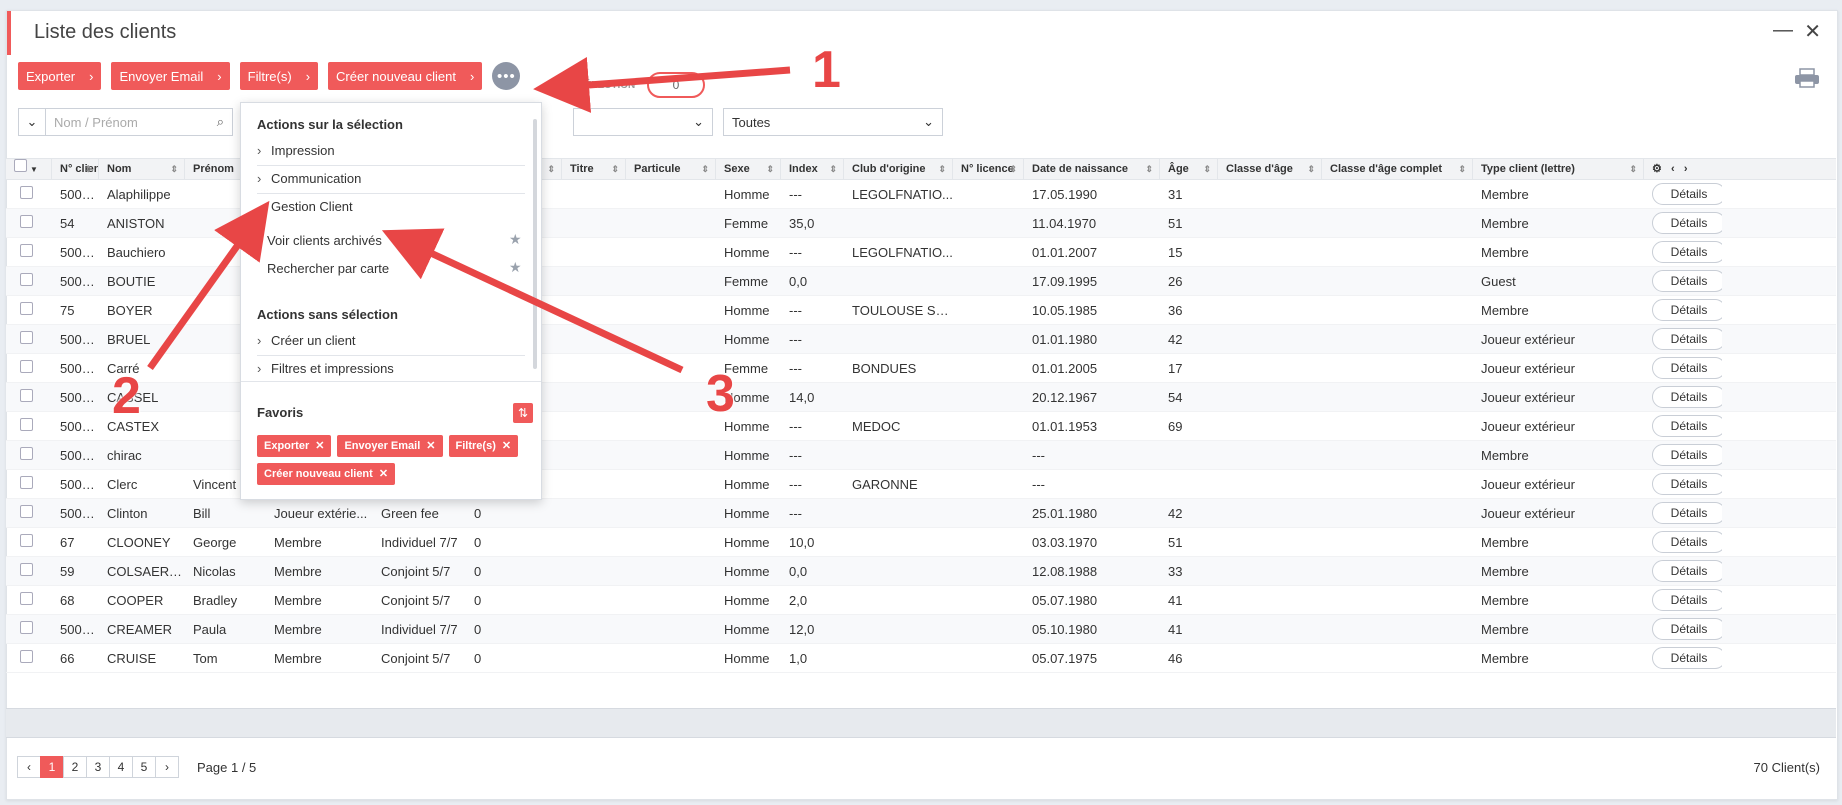  I want to click on column-header: Nom ⇕, so click(142, 169).